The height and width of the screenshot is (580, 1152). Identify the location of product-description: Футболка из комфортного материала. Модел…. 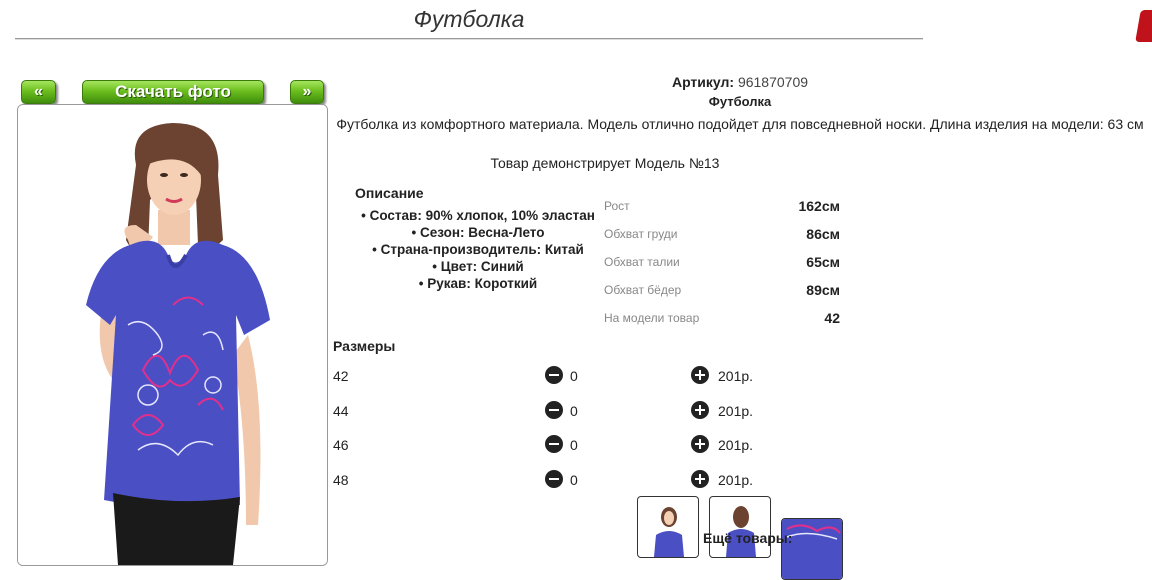
(740, 124).